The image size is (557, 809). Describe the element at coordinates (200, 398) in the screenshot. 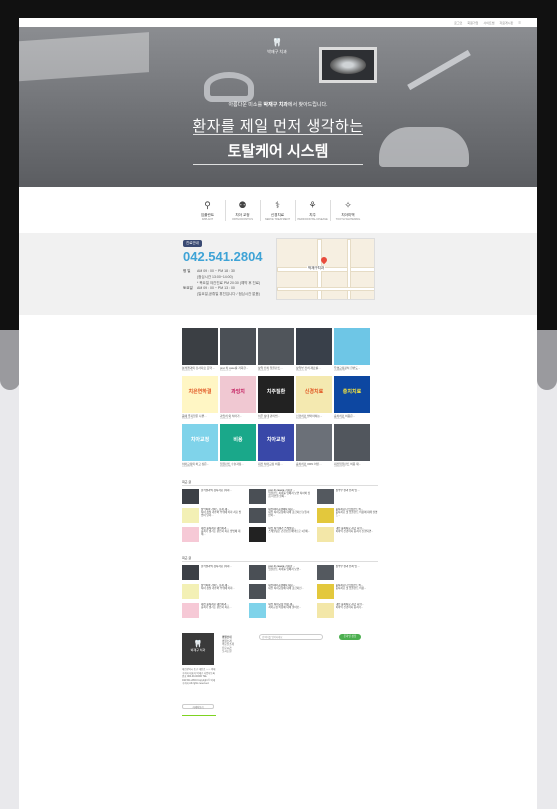

I see `blog-card: 치은연하결 몸에 좋지않은 나쁜... 2019.01.12` at that location.